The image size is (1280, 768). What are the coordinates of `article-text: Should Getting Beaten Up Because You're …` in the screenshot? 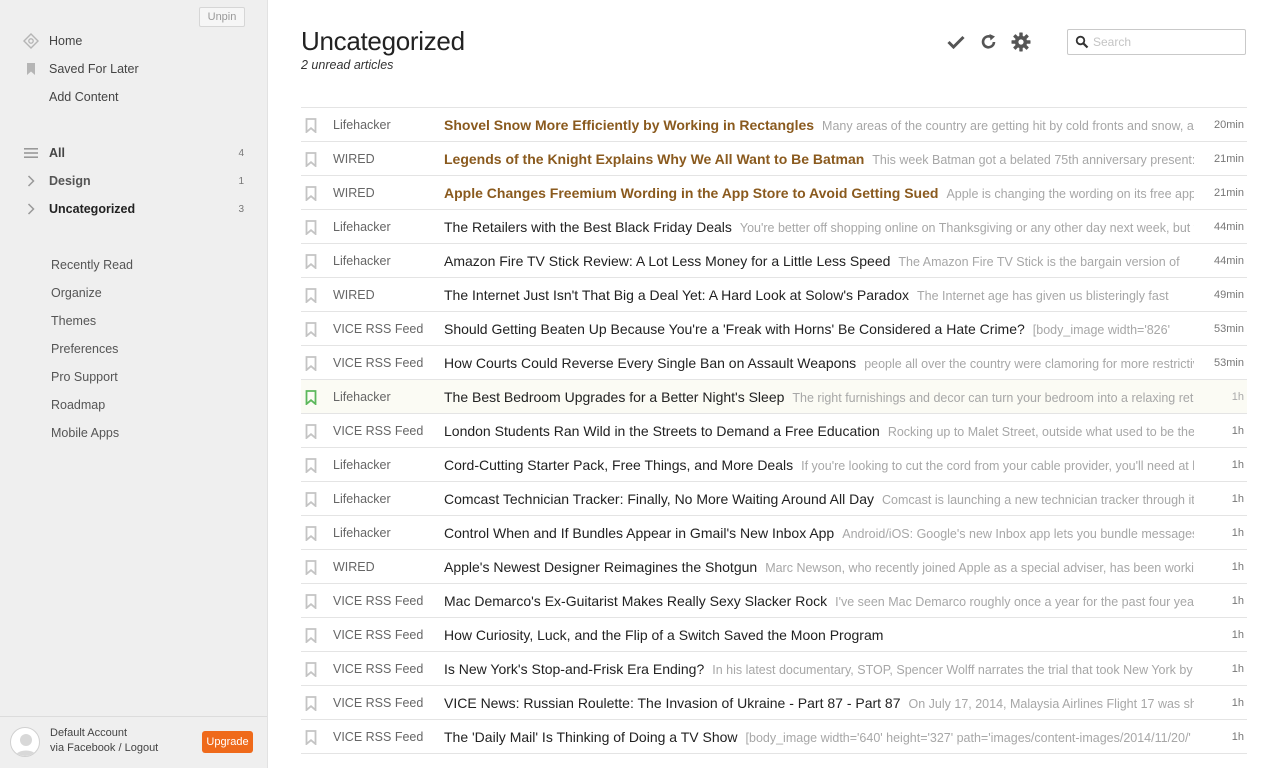 It's located at (819, 329).